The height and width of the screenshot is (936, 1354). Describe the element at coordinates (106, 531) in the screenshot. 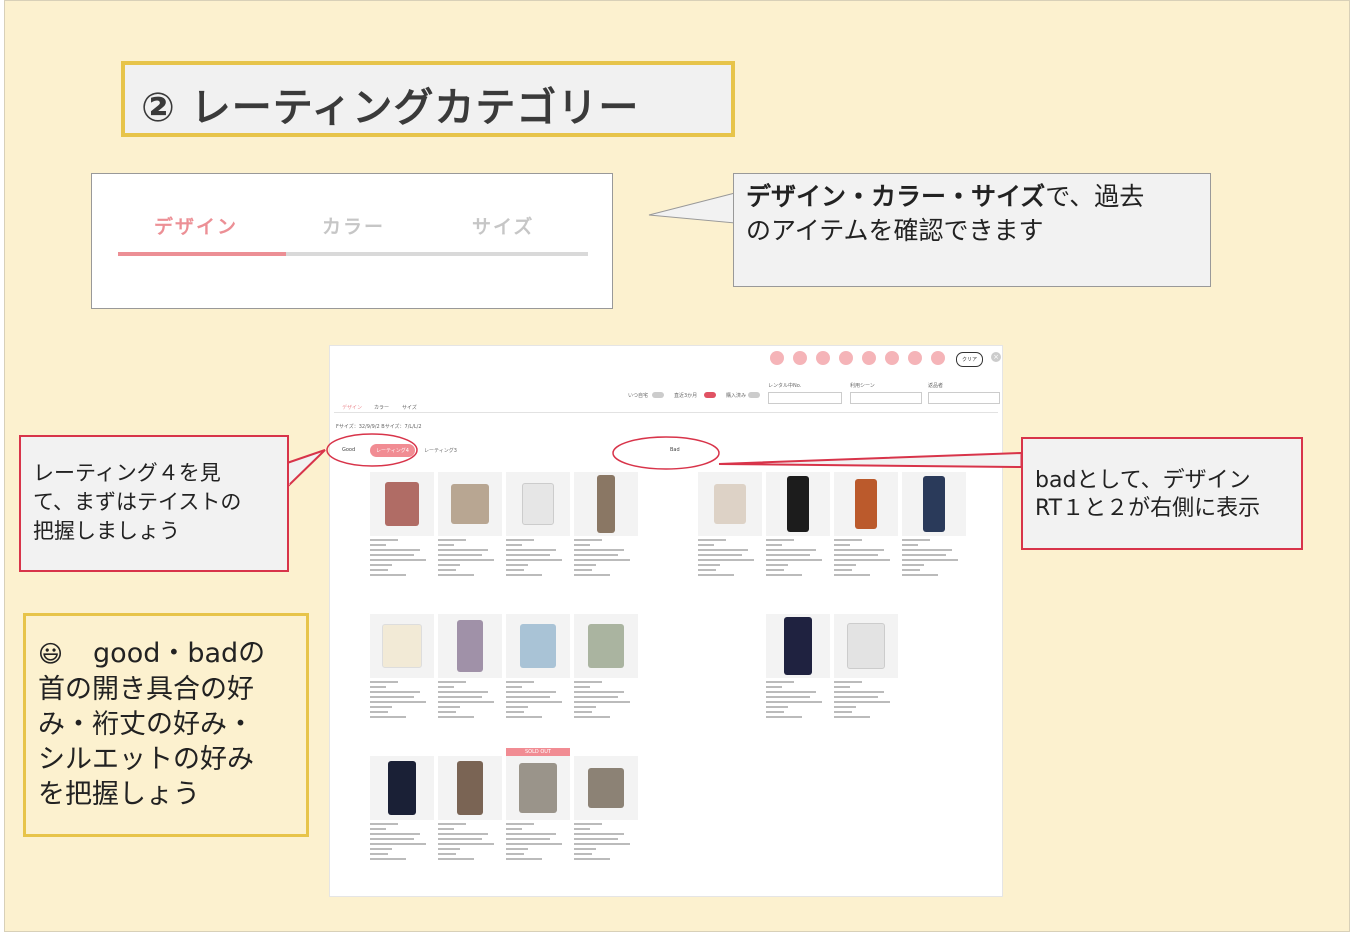

I see `callout-line: 把握しましょう` at that location.